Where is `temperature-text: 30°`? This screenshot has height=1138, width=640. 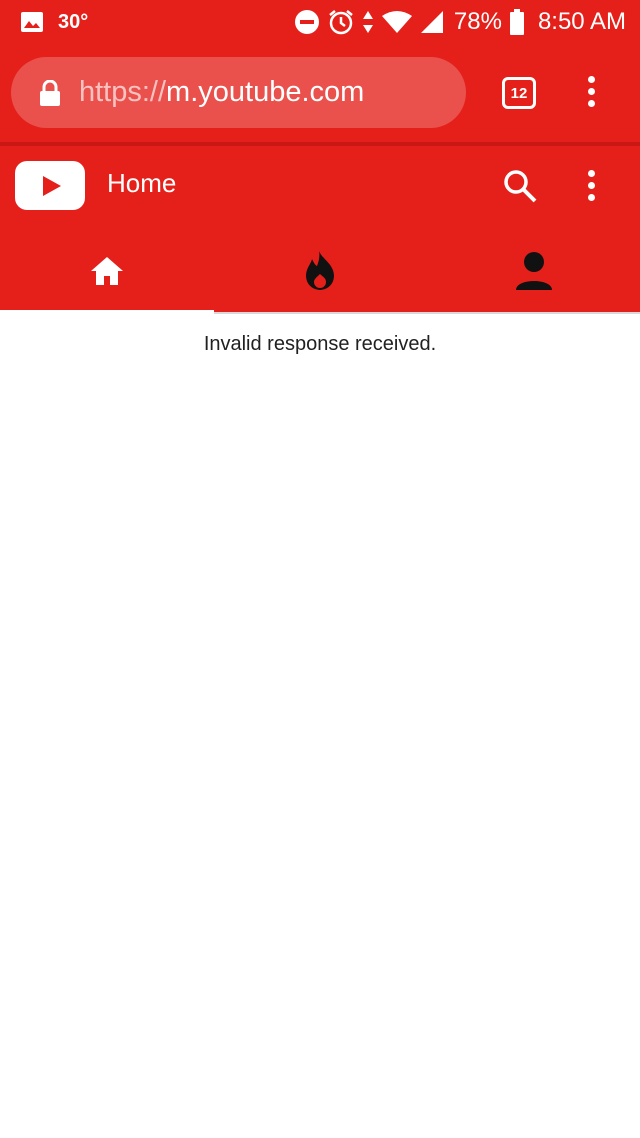
temperature-text: 30° is located at coordinates (73, 21).